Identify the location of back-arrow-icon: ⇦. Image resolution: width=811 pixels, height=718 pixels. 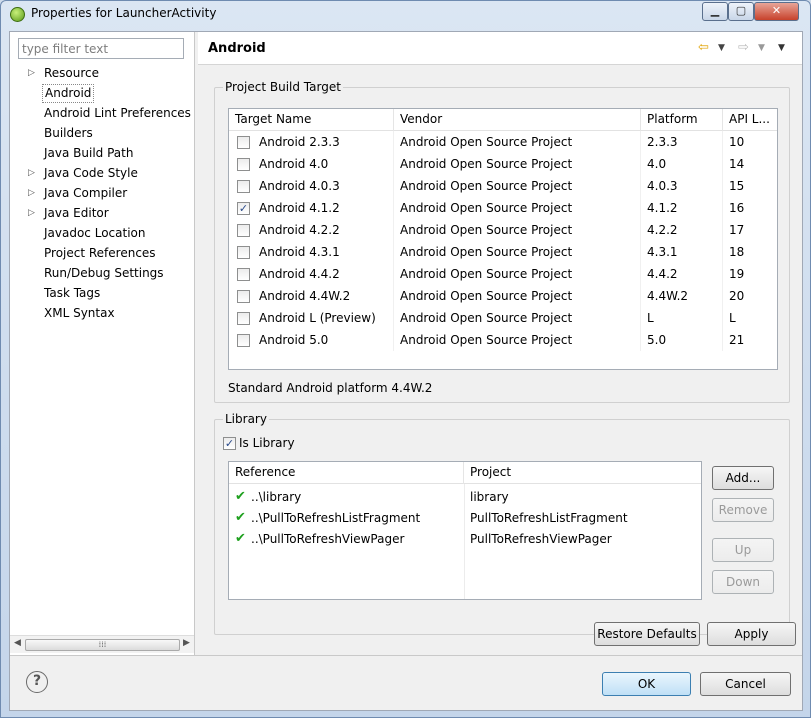
(703, 47).